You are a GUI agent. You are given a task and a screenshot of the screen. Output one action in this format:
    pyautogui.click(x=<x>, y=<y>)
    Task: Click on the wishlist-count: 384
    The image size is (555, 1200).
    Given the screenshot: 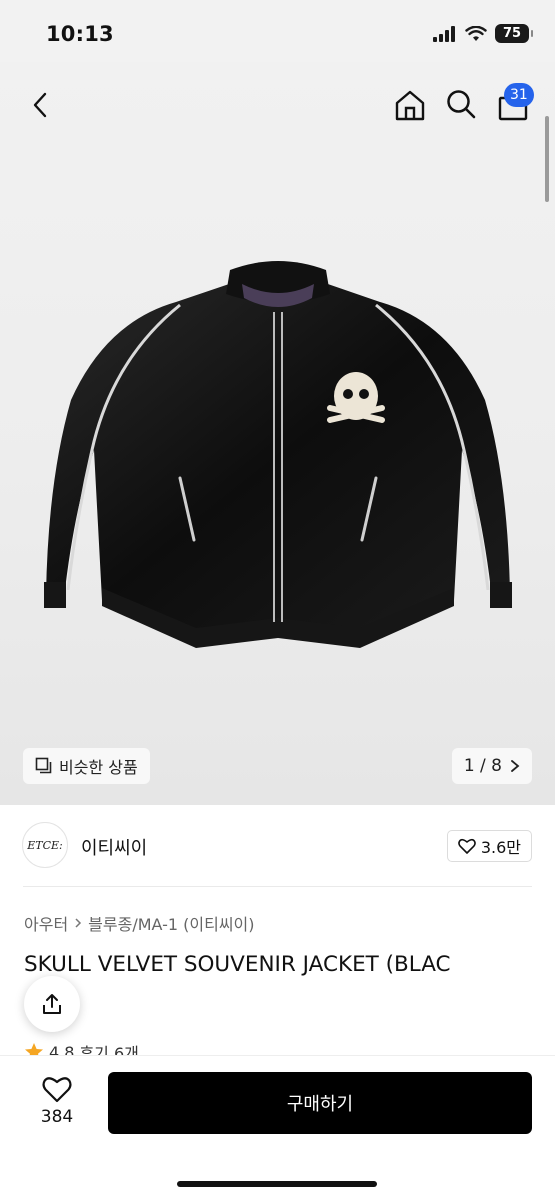 What is the action you would take?
    pyautogui.click(x=57, y=1117)
    